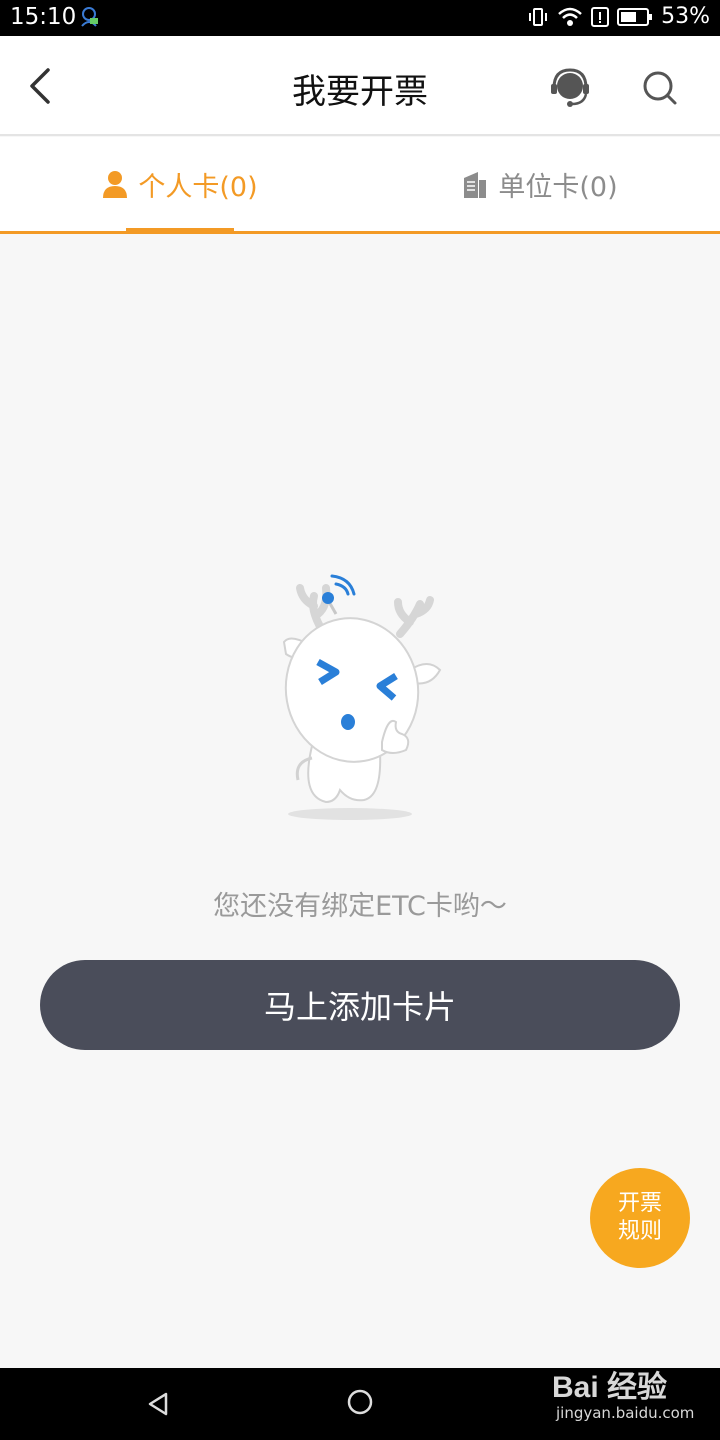  I want to click on status-icons: 53%, so click(618, 16).